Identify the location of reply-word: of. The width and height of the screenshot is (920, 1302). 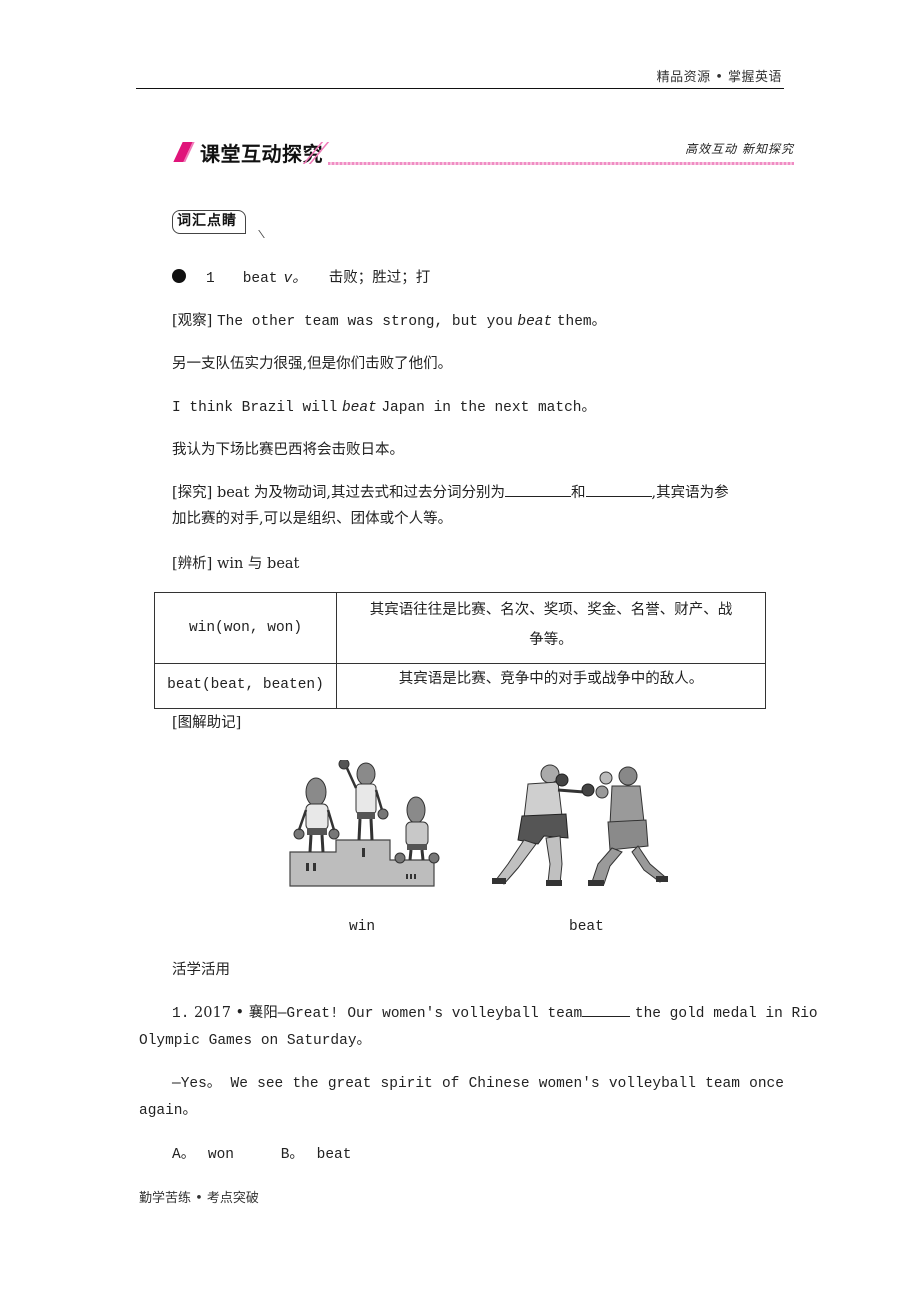
(450, 1084).